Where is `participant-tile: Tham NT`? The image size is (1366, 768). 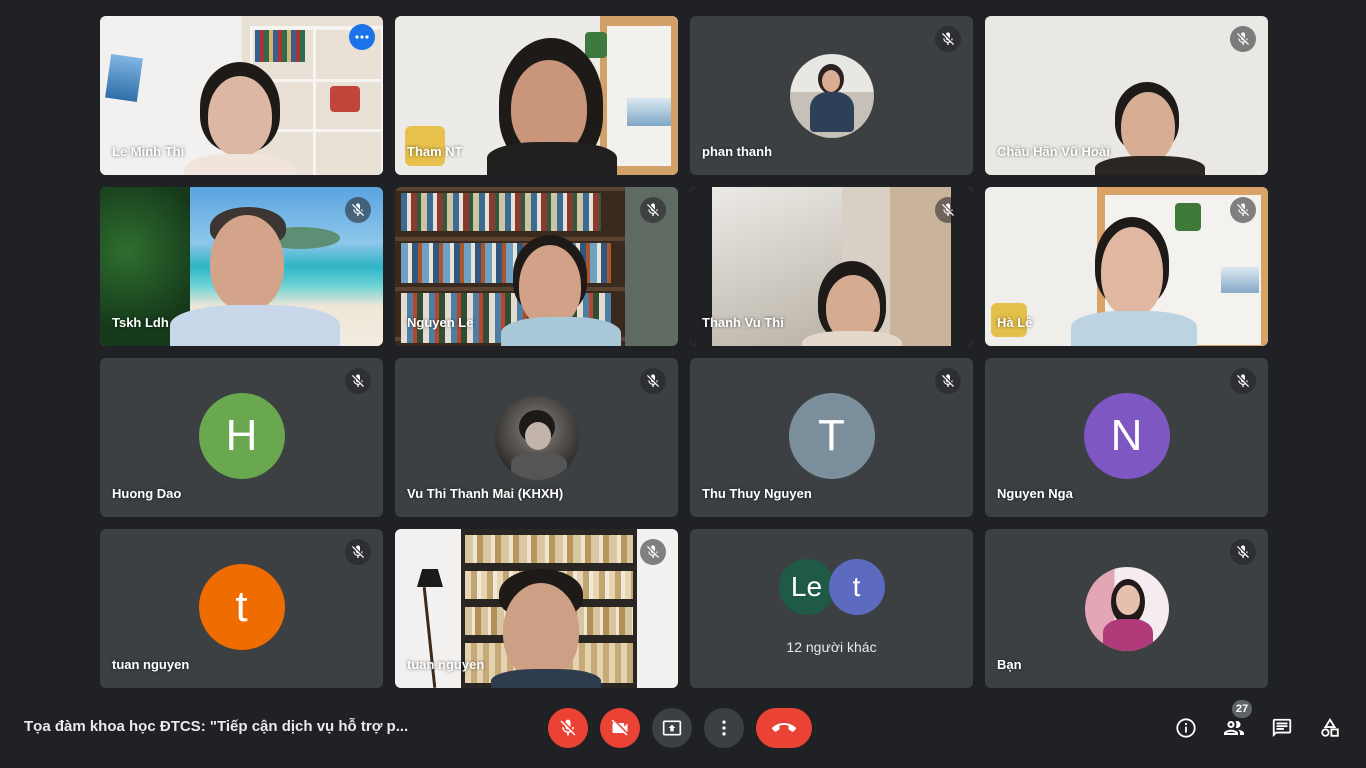
participant-tile: Tham NT is located at coordinates (536, 95).